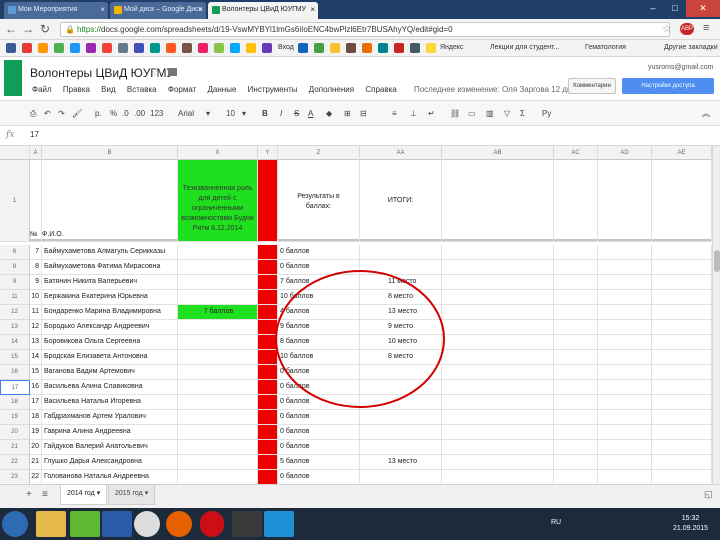 The image size is (720, 540). What do you see at coordinates (682, 153) in the screenshot?
I see `column-header: AE` at bounding box center [682, 153].